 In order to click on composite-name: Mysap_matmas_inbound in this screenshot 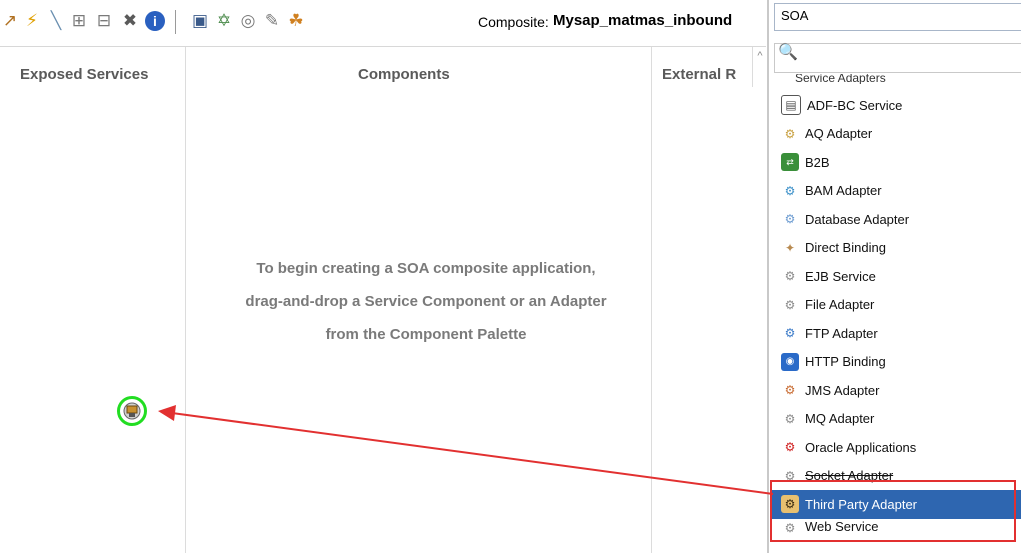, I will do `click(643, 20)`.